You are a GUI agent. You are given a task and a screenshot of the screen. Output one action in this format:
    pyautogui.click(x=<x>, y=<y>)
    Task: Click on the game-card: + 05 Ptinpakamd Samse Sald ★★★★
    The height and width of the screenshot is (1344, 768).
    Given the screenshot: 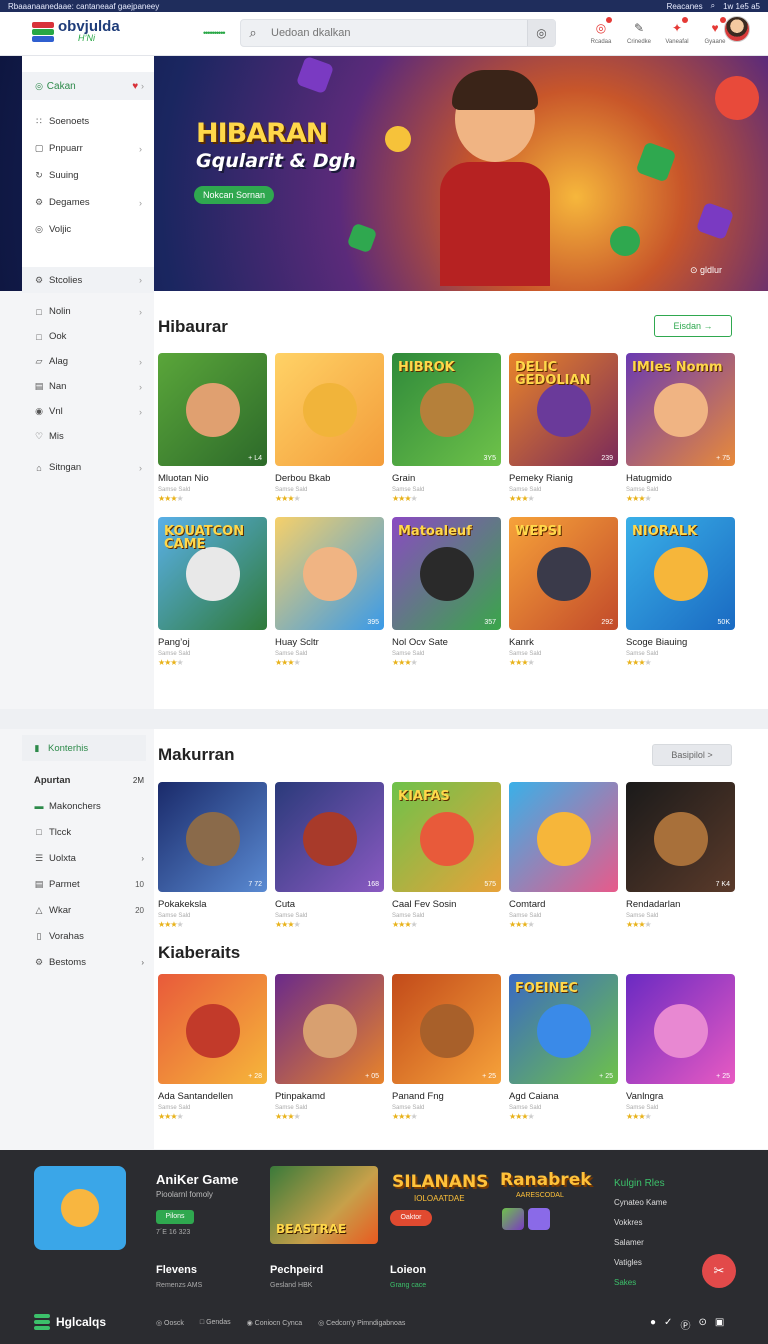 What is the action you would take?
    pyautogui.click(x=329, y=1047)
    